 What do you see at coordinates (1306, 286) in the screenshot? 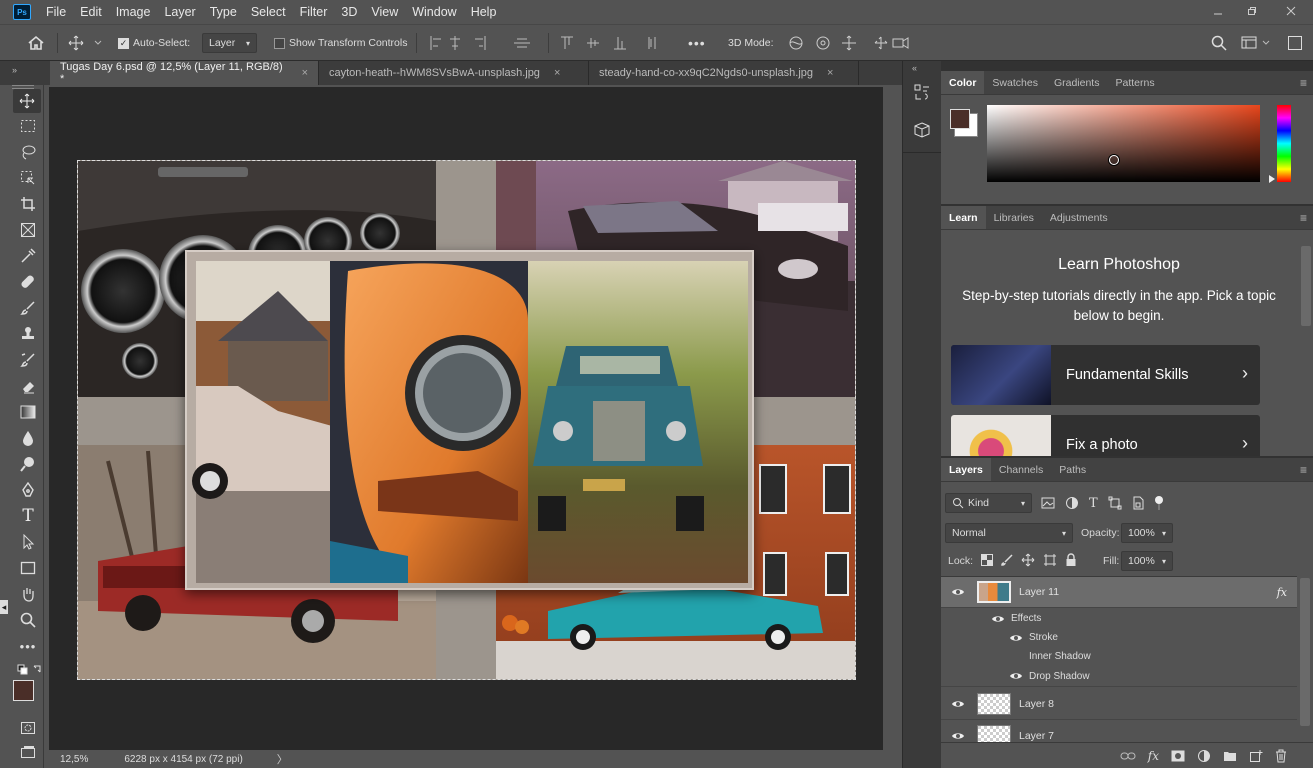
I see `learn-scrollbar` at bounding box center [1306, 286].